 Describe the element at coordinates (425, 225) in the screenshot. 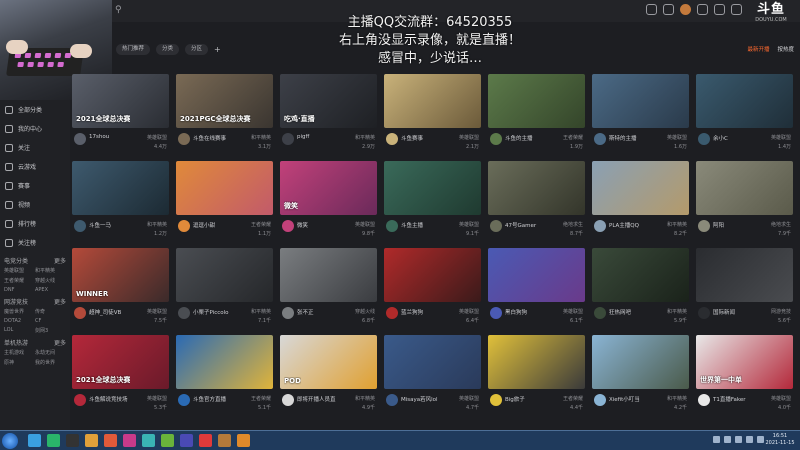

I see `streamer-name: 斗鱼主播` at that location.